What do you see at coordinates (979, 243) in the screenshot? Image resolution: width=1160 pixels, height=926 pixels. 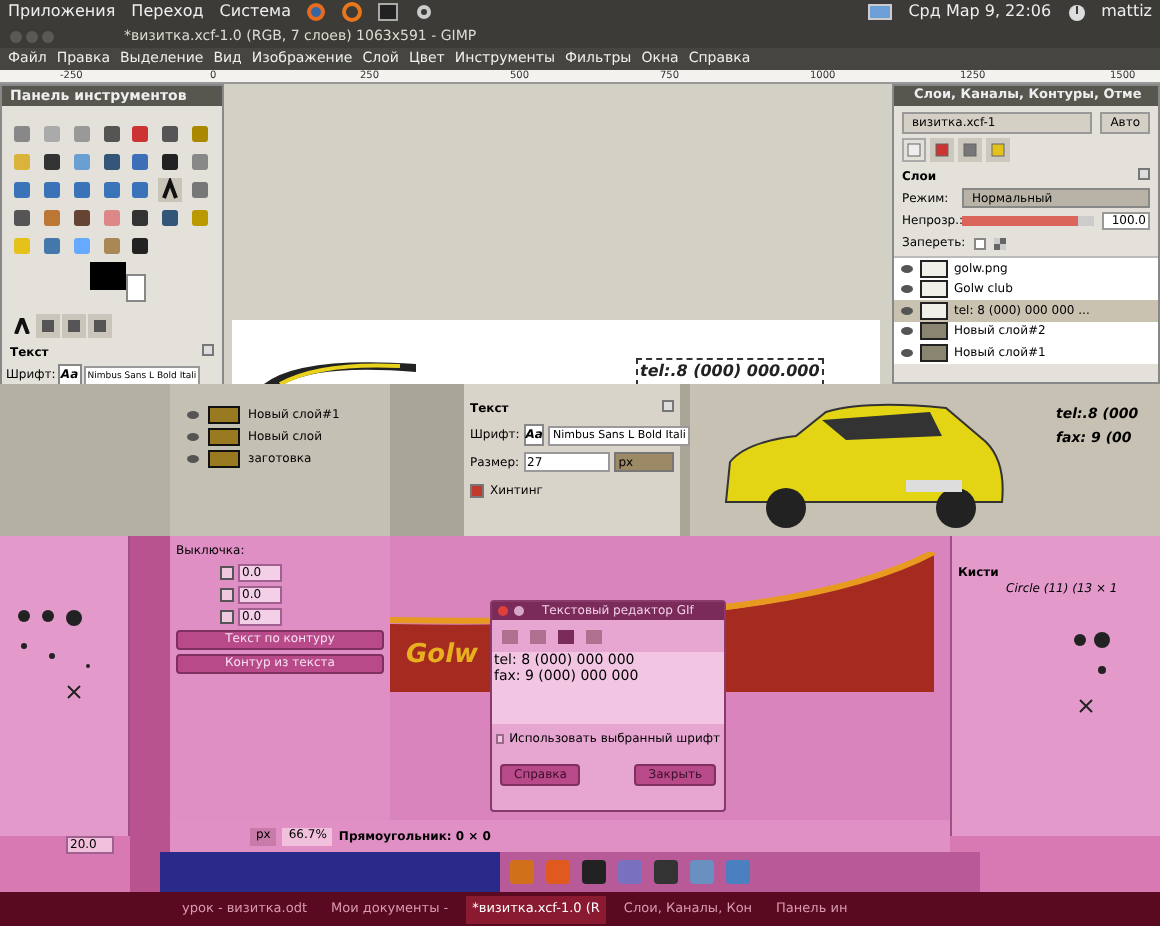 I see `lock-checkbox` at bounding box center [979, 243].